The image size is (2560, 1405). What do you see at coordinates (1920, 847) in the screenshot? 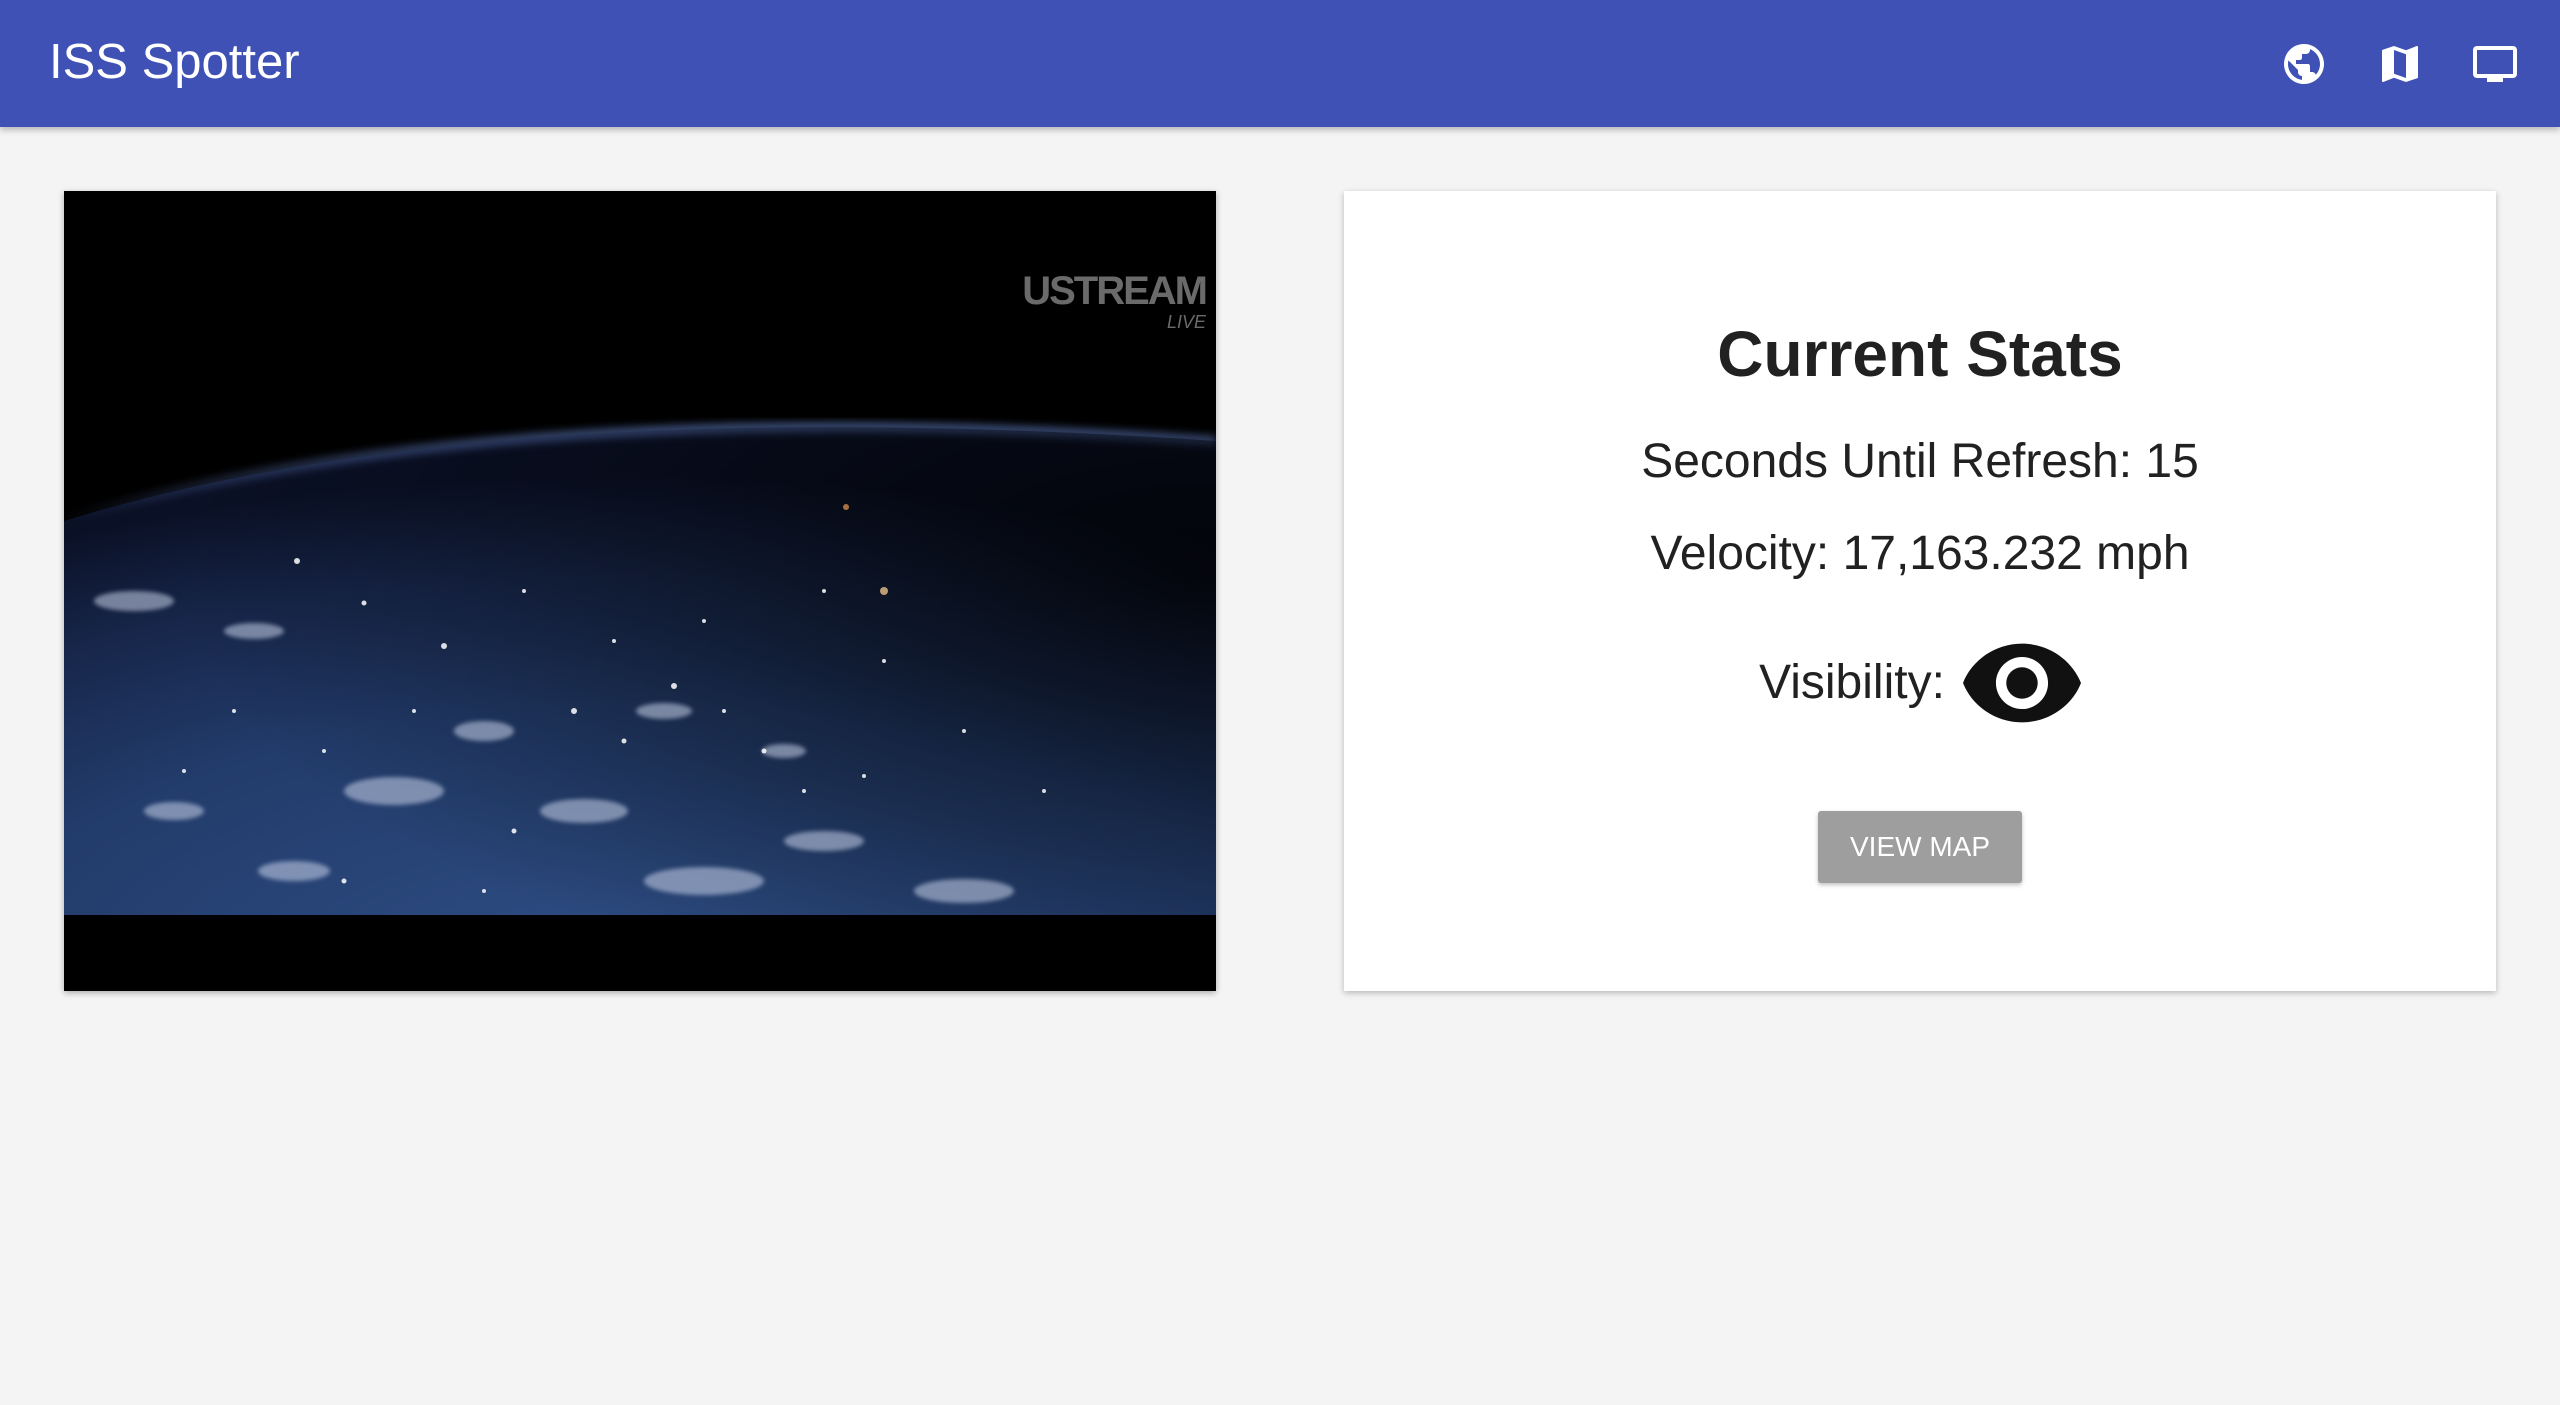
I see `view-map-button: VIEW MAP` at bounding box center [1920, 847].